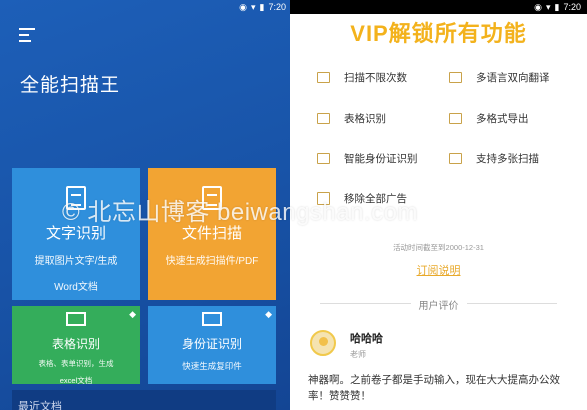 The width and height of the screenshot is (587, 410). Describe the element at coordinates (438, 247) in the screenshot. I see `promo-time: 活动时间截至到2000-12-31` at that location.